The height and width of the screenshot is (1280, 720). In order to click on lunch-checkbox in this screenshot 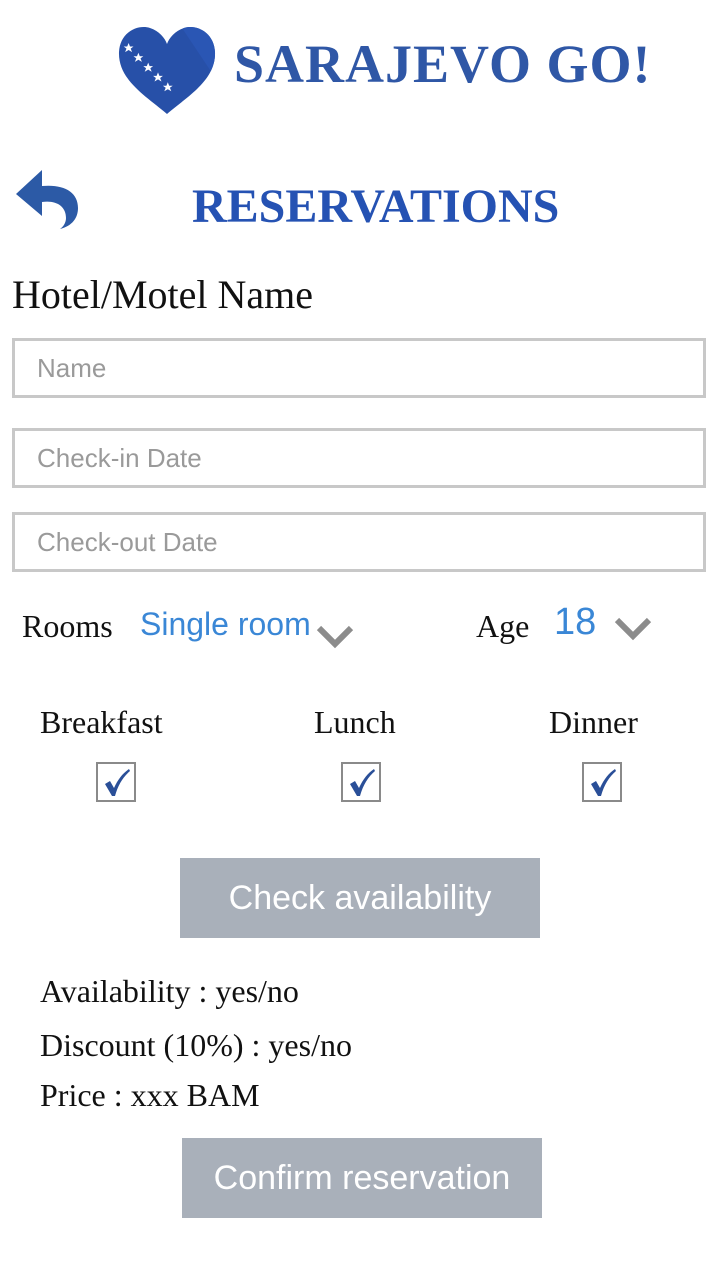, I will do `click(361, 782)`.